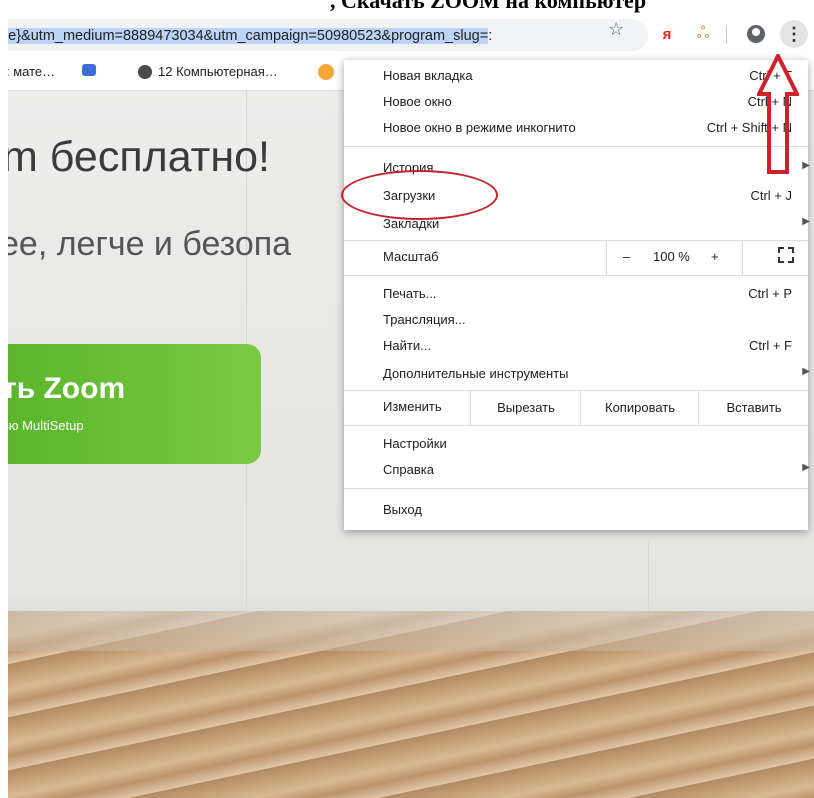 The height and width of the screenshot is (798, 814). I want to click on wheel-icon, so click(326, 72).